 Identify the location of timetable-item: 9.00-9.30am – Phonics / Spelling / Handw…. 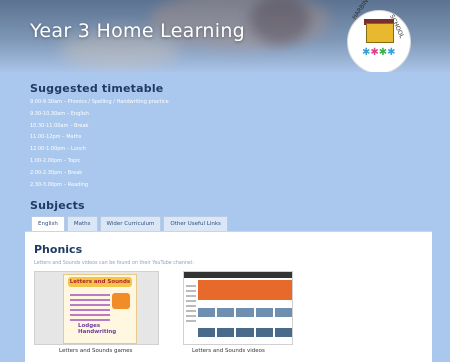
(99, 102).